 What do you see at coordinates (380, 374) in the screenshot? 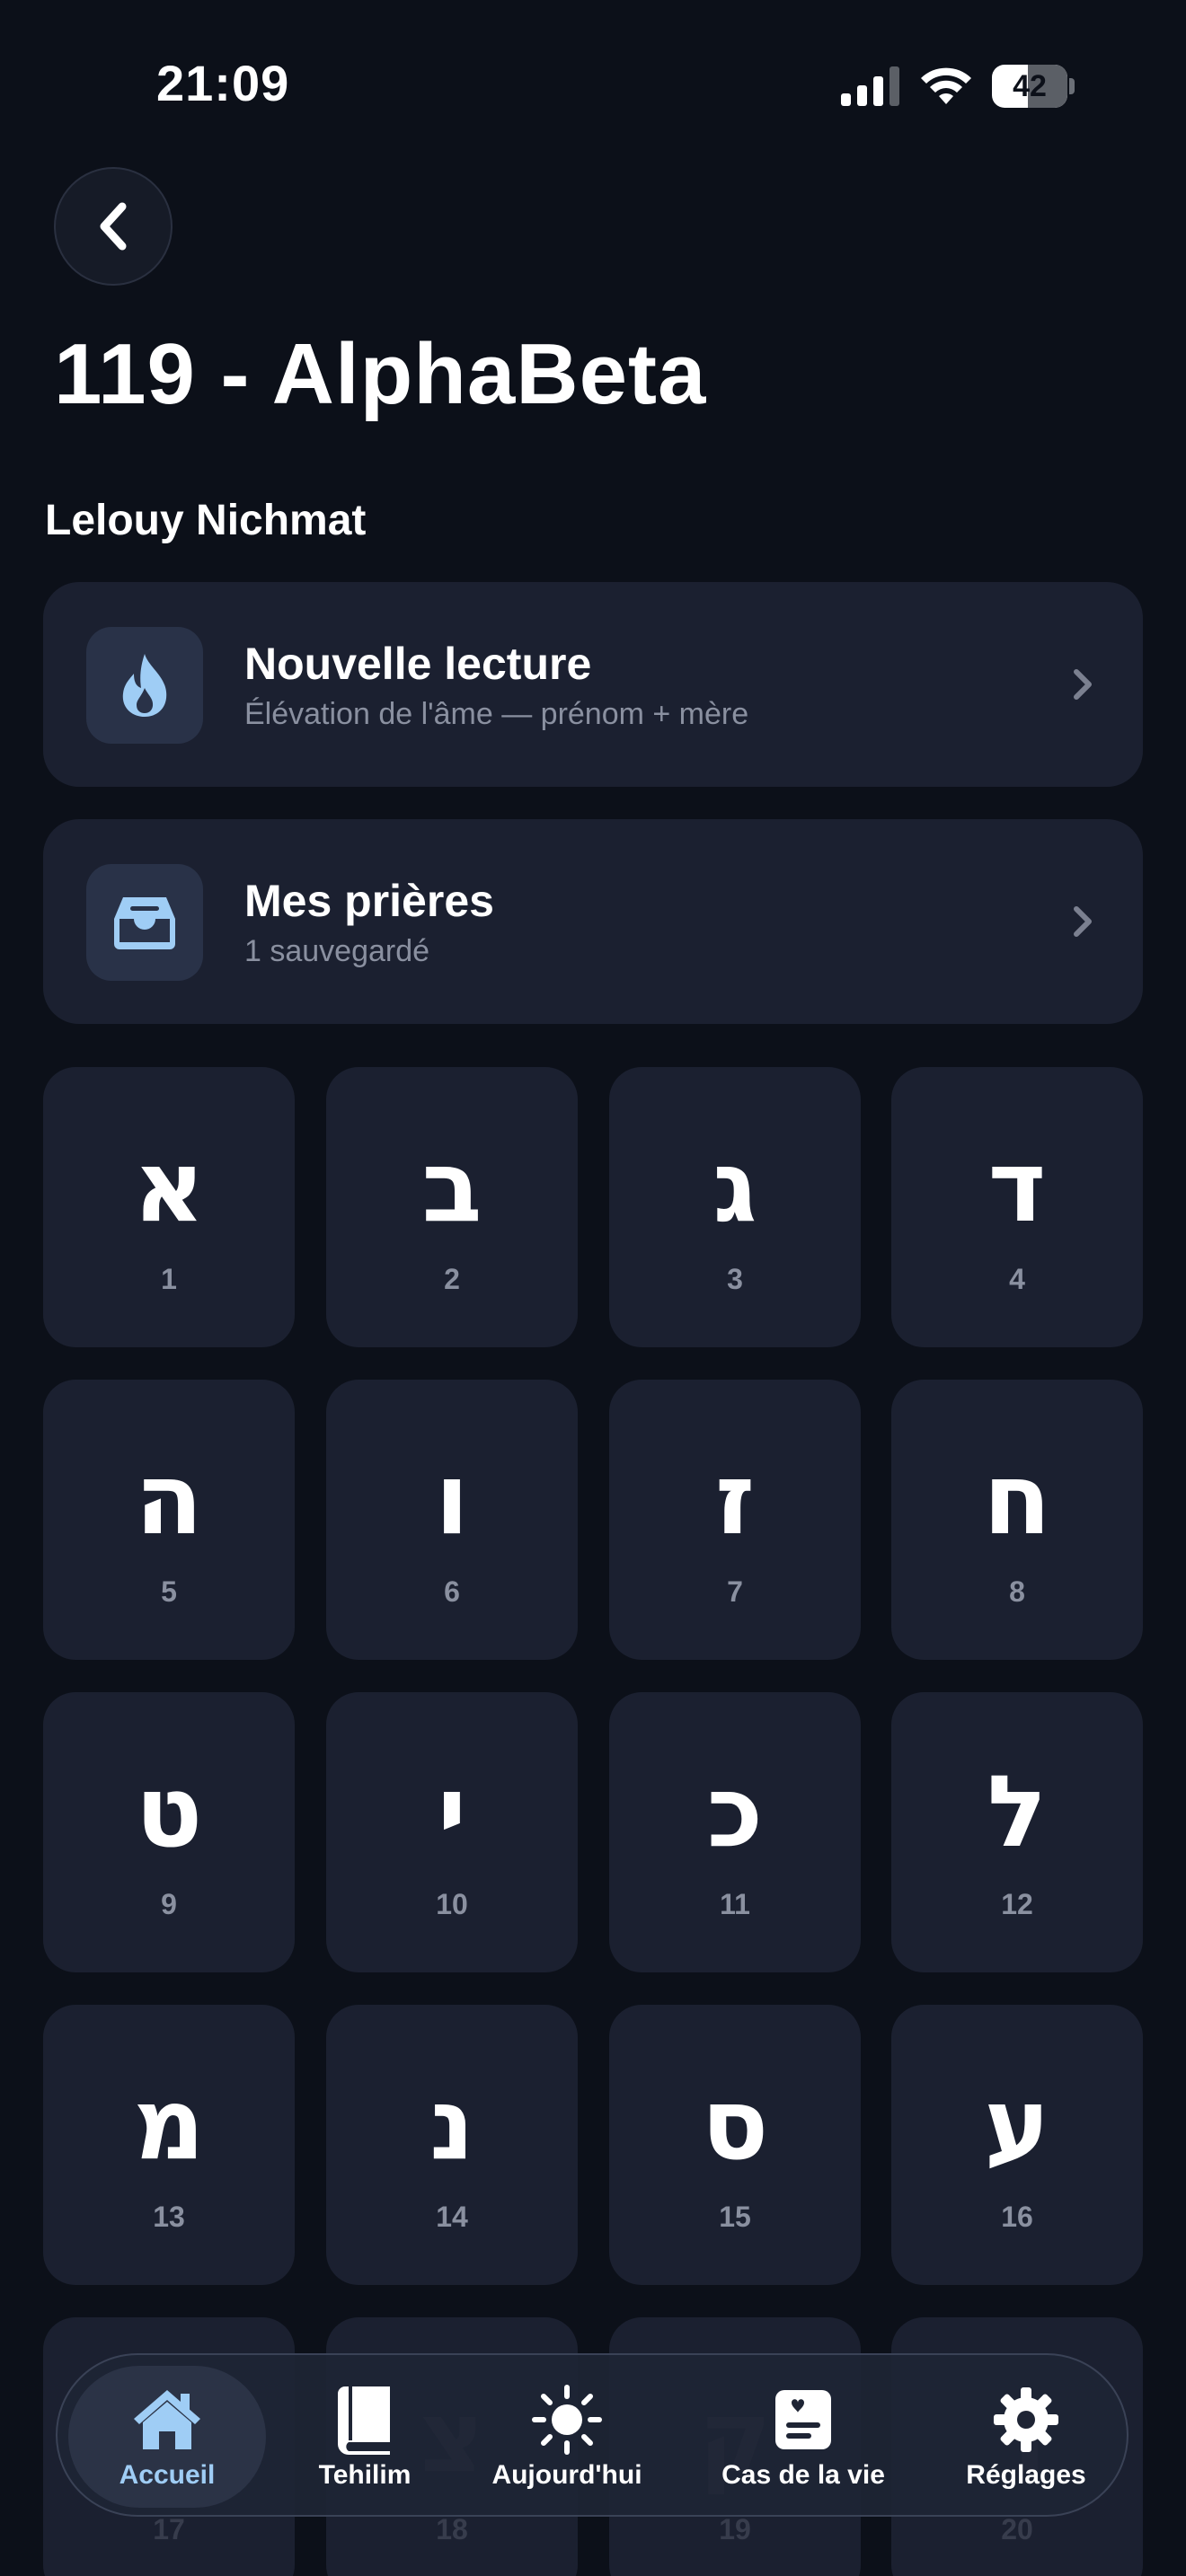
I see `page-title: 119 - AlphaBeta` at bounding box center [380, 374].